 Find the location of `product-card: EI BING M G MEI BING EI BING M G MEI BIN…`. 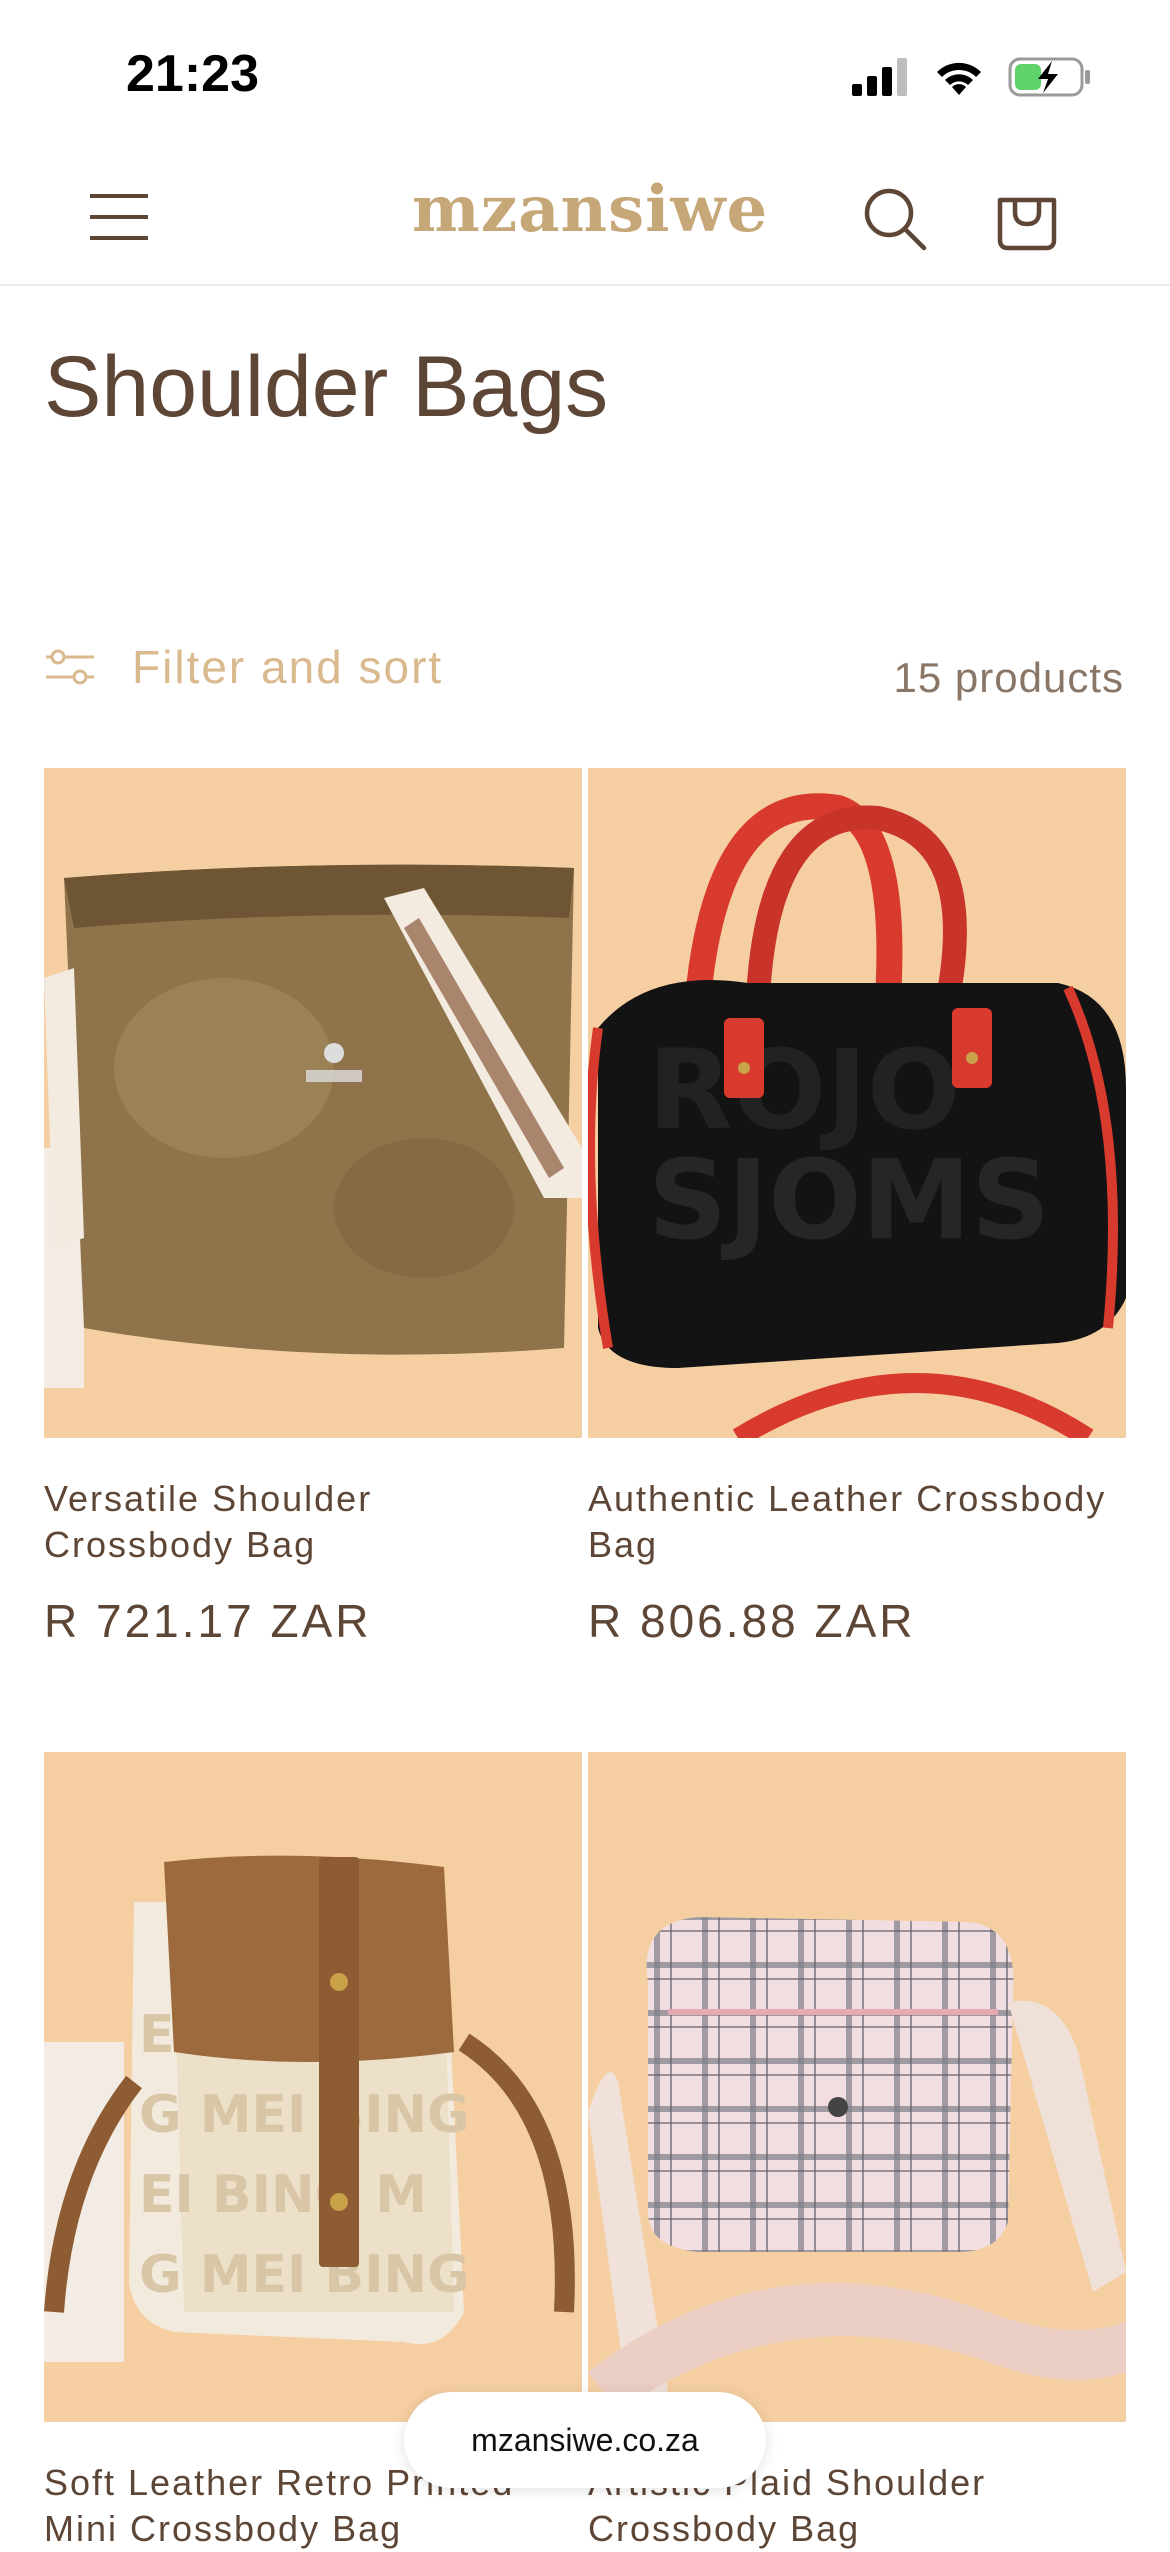

product-card: EI BING M G MEI BING EI BING M G MEI BIN… is located at coordinates (313, 2150).